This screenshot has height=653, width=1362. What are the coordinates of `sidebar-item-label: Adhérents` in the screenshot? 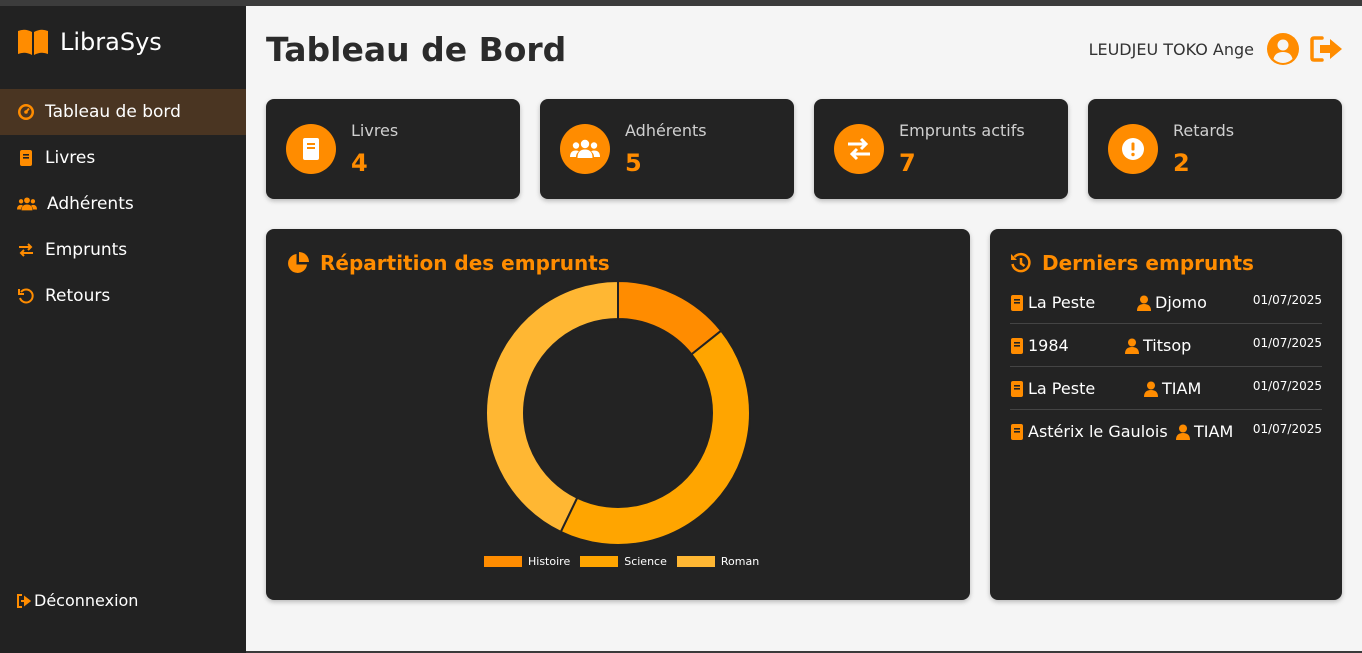 It's located at (90, 204).